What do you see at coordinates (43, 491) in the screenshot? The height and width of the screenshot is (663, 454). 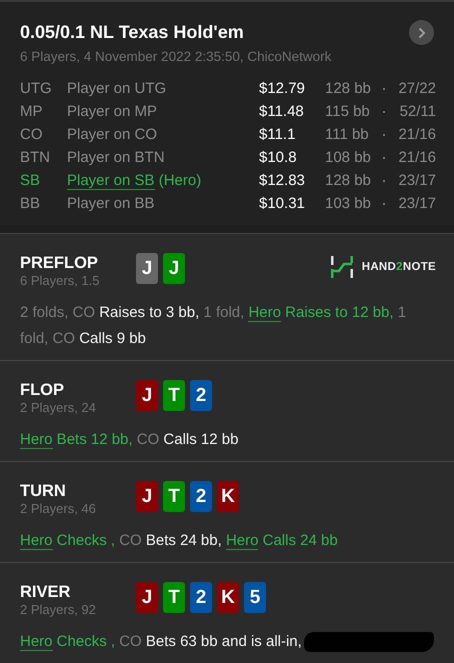 I see `street-title: TURN` at bounding box center [43, 491].